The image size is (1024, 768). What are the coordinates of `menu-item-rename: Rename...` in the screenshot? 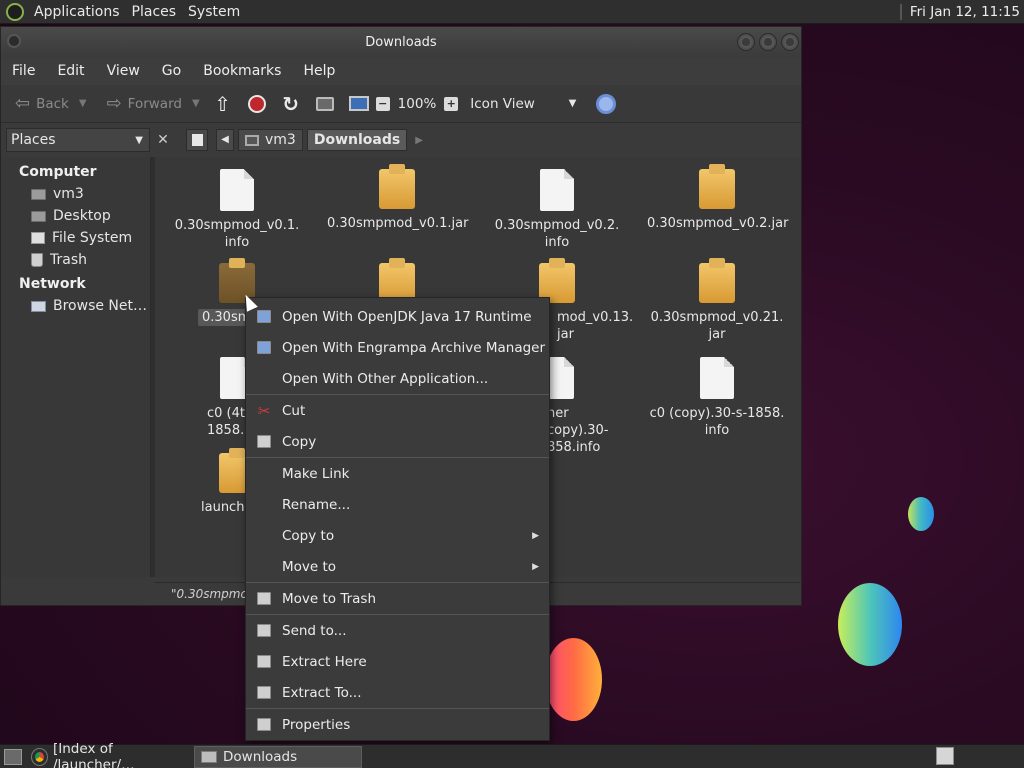 It's located at (397, 504).